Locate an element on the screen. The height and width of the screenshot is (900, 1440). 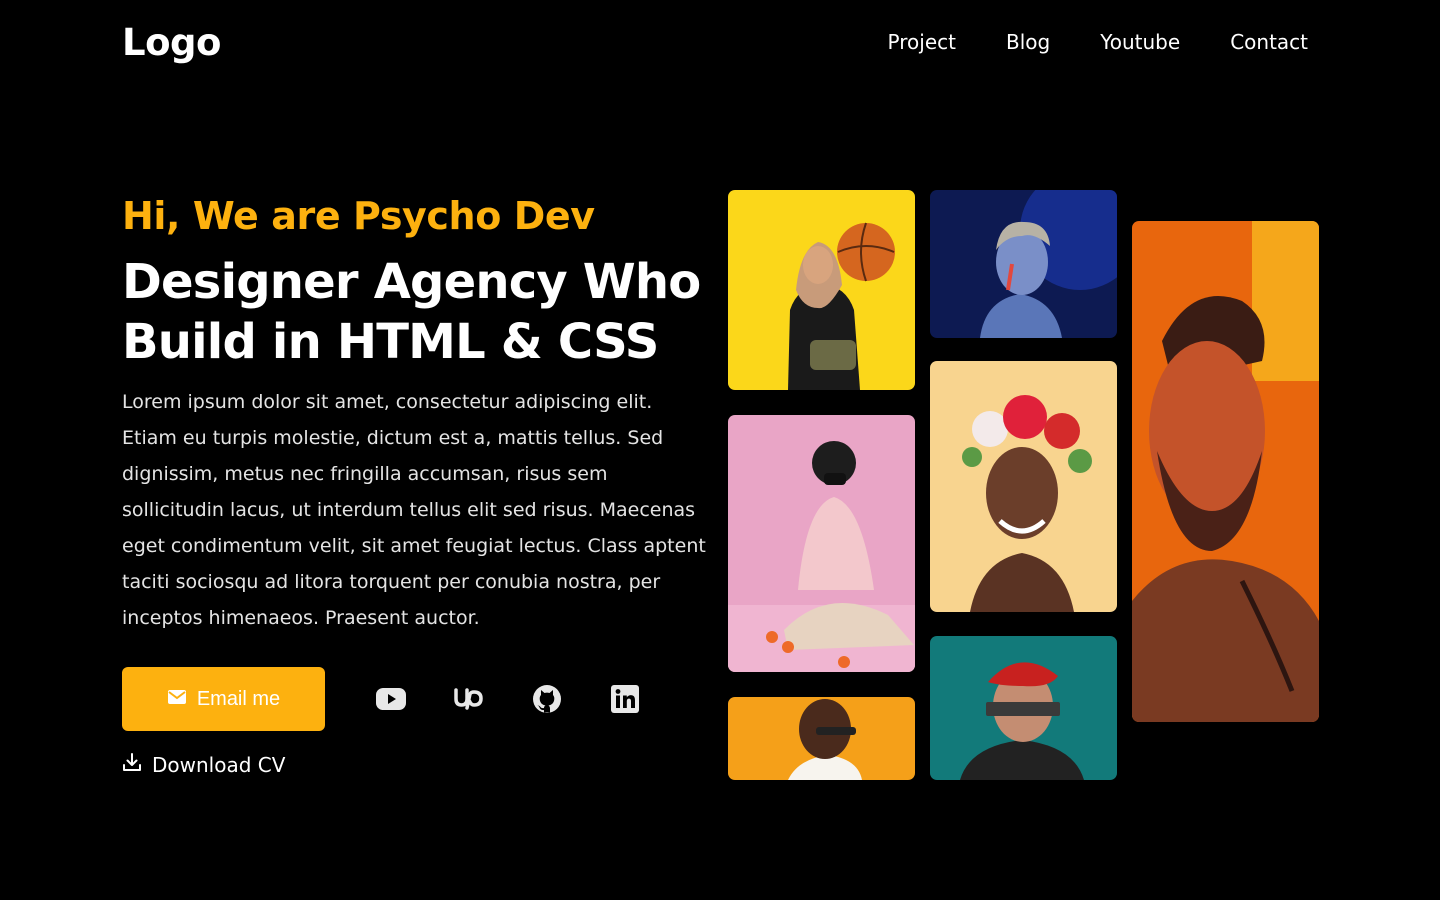
youtube-icon is located at coordinates (391, 699).